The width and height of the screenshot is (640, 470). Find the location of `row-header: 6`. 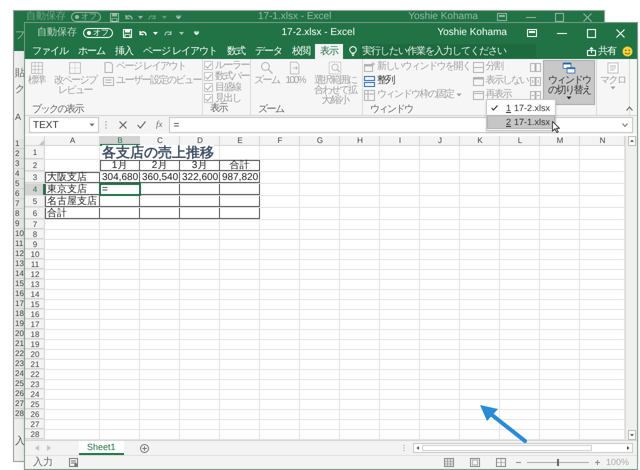

row-header: 6 is located at coordinates (35, 213).